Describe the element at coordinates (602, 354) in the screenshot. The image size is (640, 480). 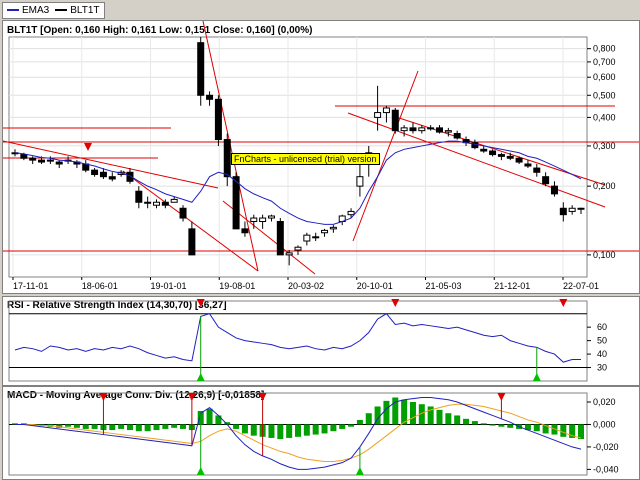
I see `rsi-ytick-label: 40` at that location.